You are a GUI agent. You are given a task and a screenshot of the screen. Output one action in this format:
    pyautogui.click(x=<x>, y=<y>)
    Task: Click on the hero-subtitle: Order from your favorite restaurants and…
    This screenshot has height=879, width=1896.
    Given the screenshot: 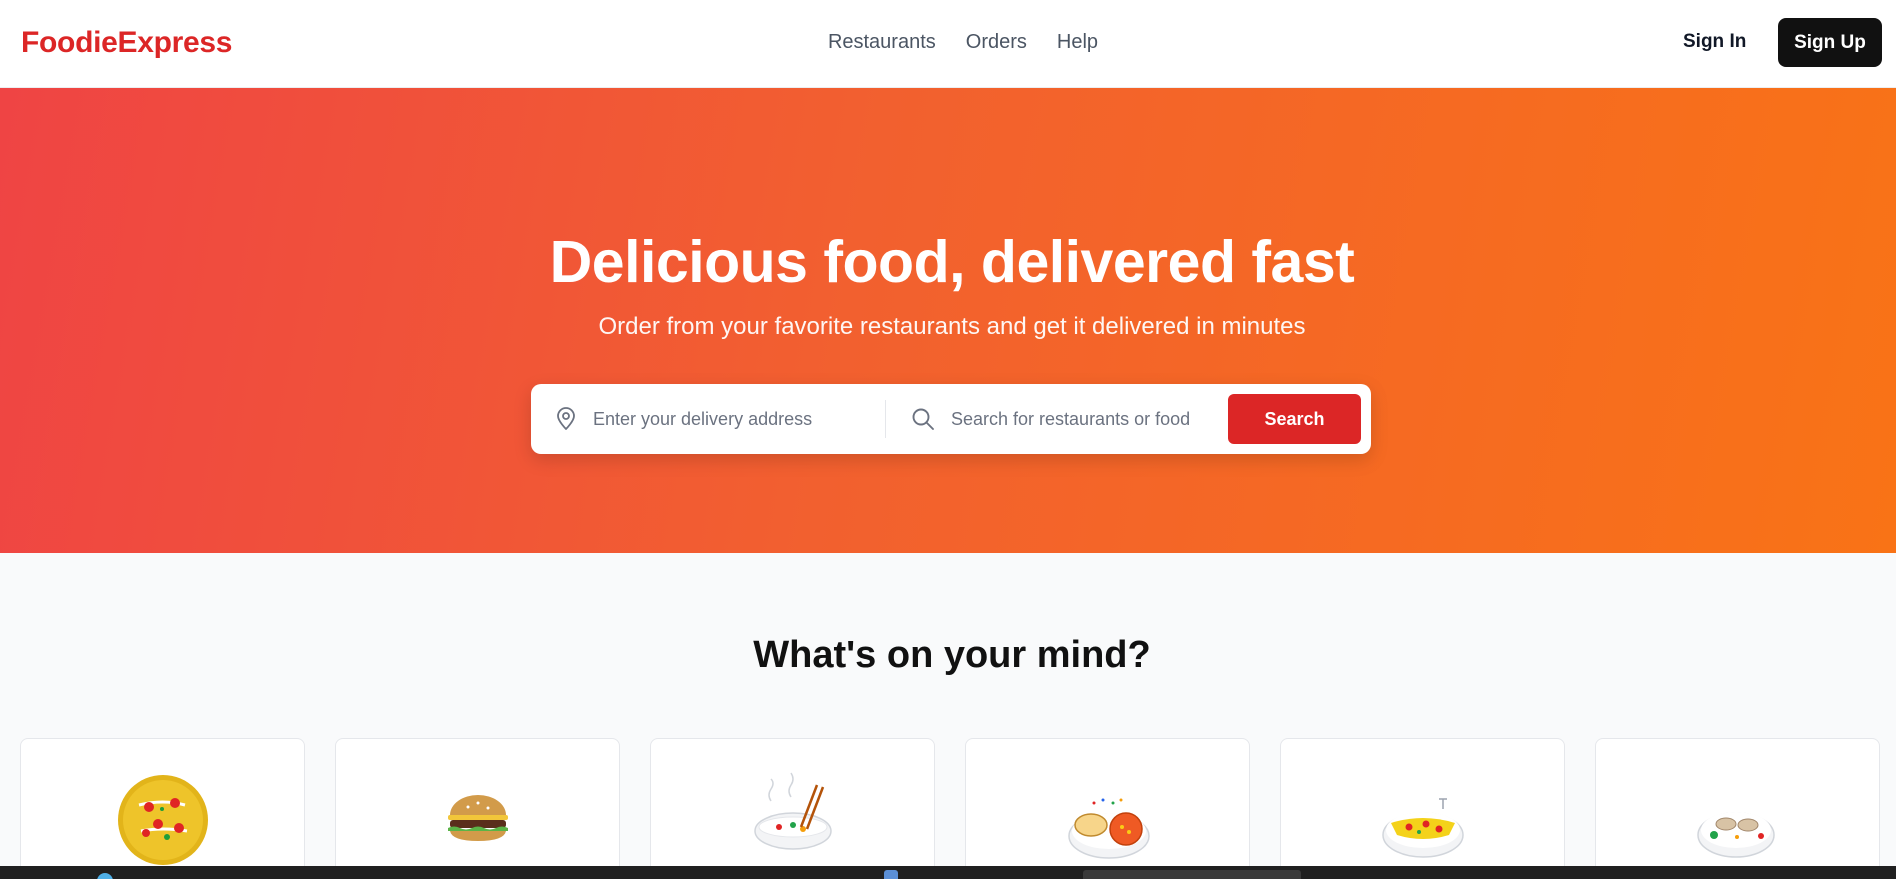 What is the action you would take?
    pyautogui.click(x=952, y=326)
    